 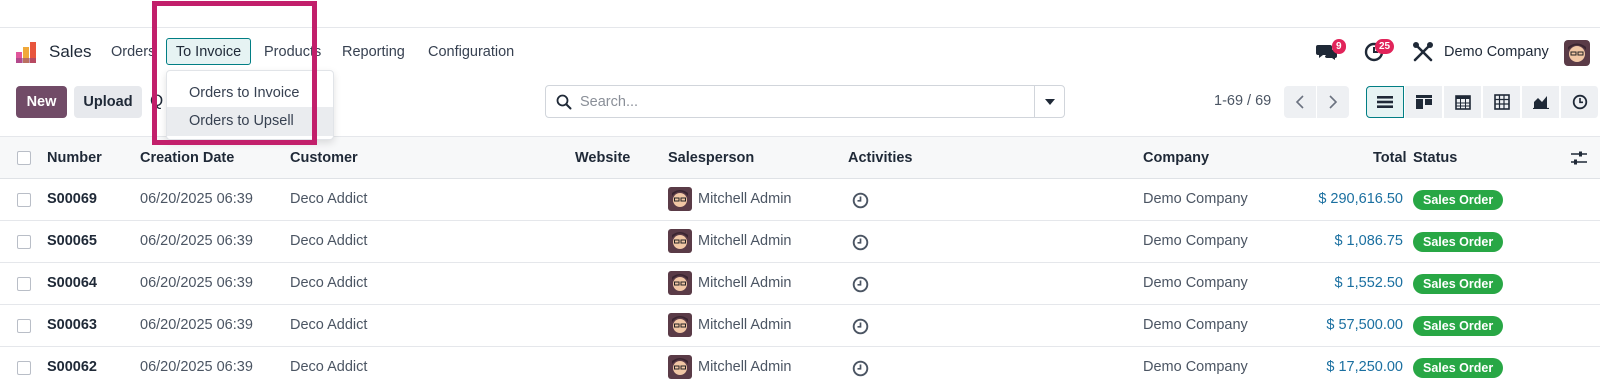 I want to click on chevron-left-icon, so click(x=1299, y=102).